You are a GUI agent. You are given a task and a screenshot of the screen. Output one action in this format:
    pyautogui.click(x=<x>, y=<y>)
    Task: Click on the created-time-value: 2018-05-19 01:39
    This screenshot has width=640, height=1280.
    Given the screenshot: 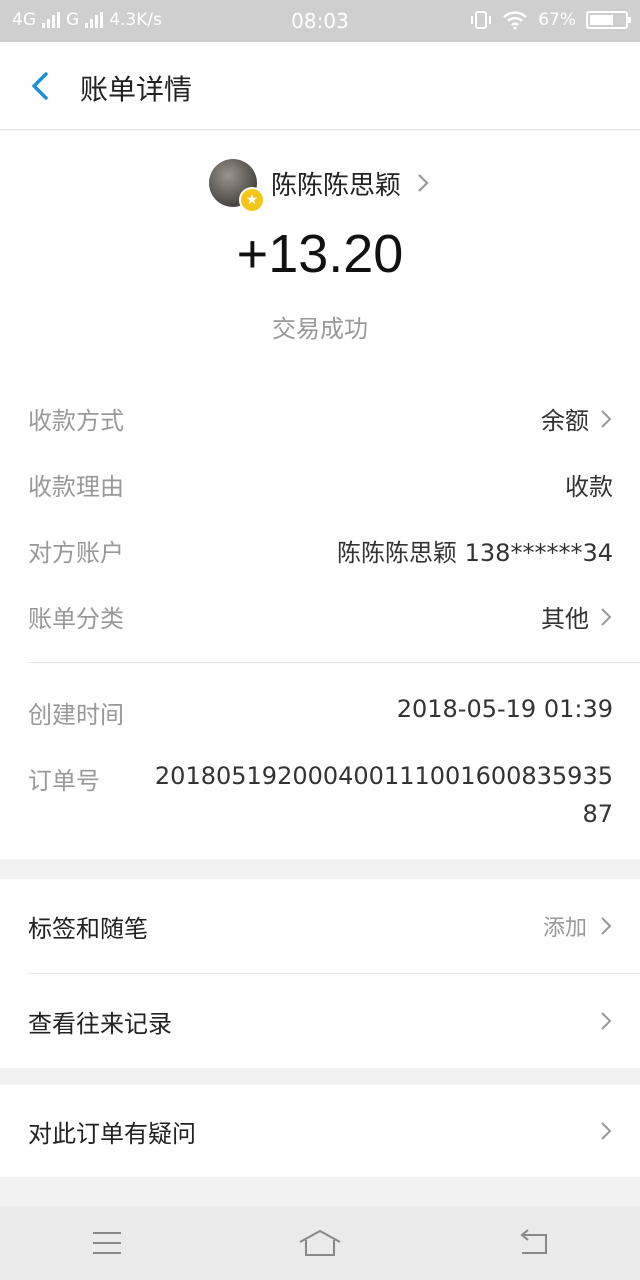 What is the action you would take?
    pyautogui.click(x=504, y=709)
    